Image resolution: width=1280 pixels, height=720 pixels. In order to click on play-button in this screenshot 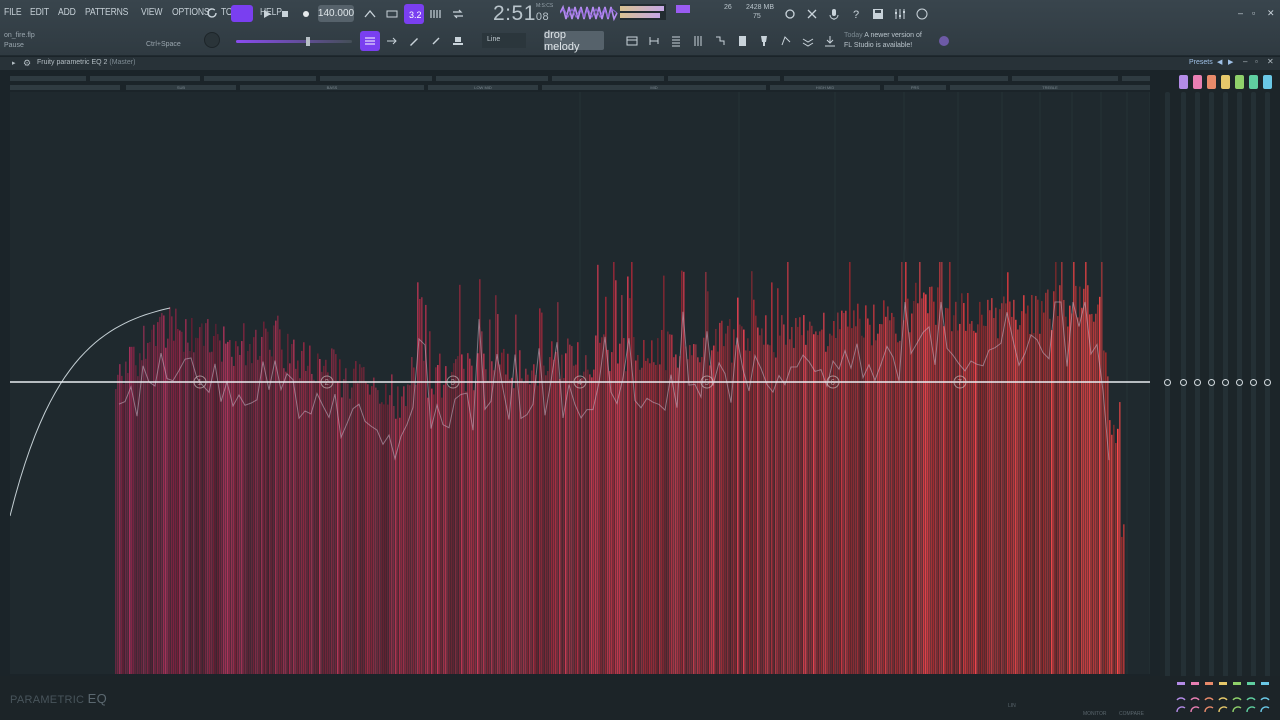, I will do `click(267, 14)`.